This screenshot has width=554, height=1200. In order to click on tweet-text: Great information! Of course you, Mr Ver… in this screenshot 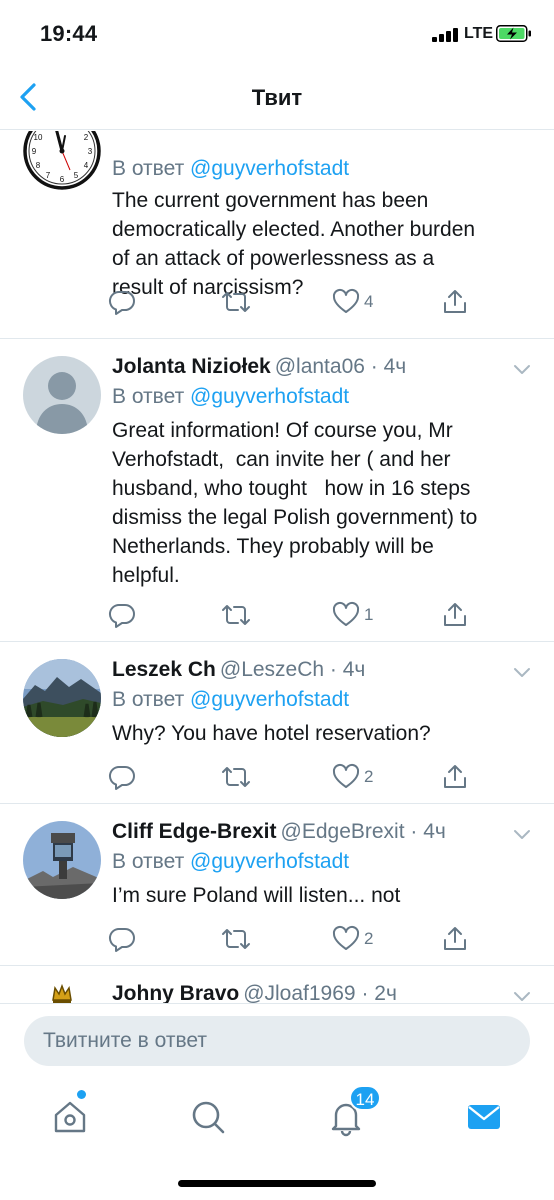, I will do `click(295, 503)`.